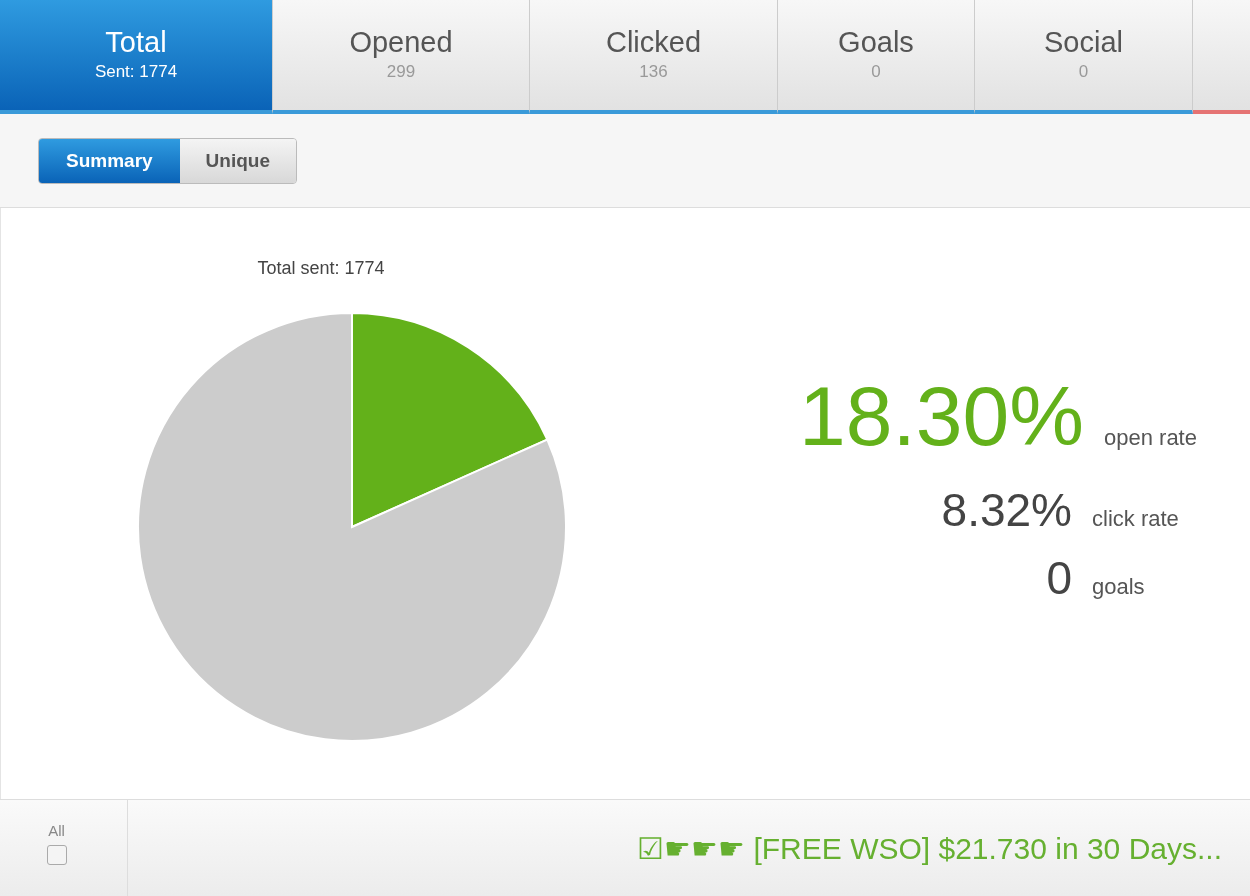  Describe the element at coordinates (136, 57) in the screenshot. I see `stat-tab: Total Sent: 1774` at that location.